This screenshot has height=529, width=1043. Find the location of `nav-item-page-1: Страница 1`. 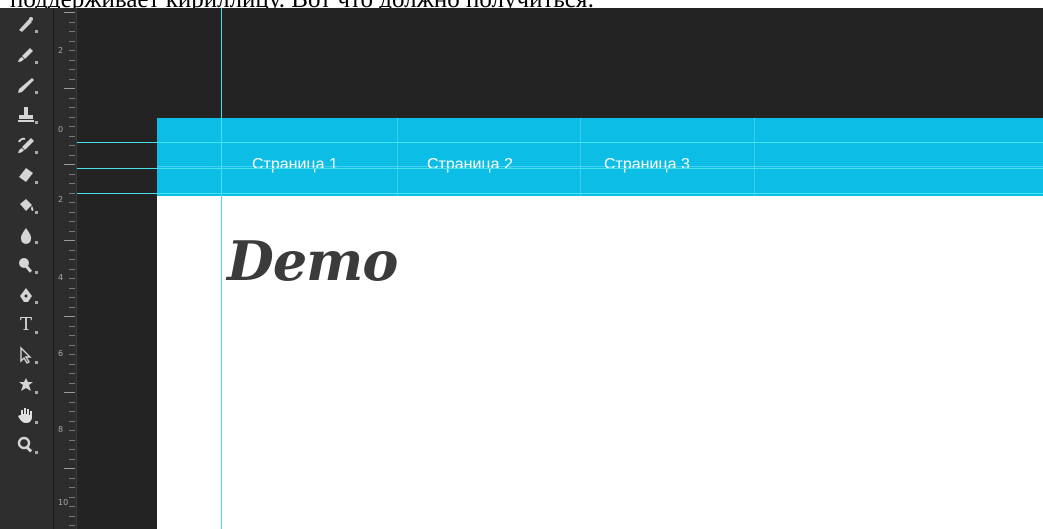

nav-item-page-1: Страница 1 is located at coordinates (295, 165).